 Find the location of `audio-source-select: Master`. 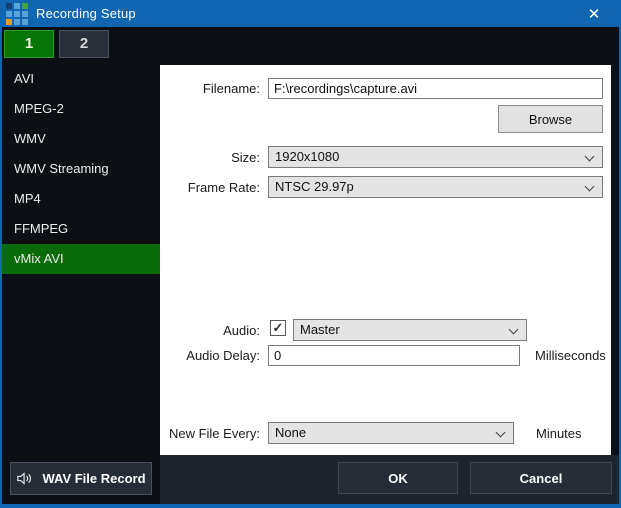

audio-source-select: Master is located at coordinates (410, 330).